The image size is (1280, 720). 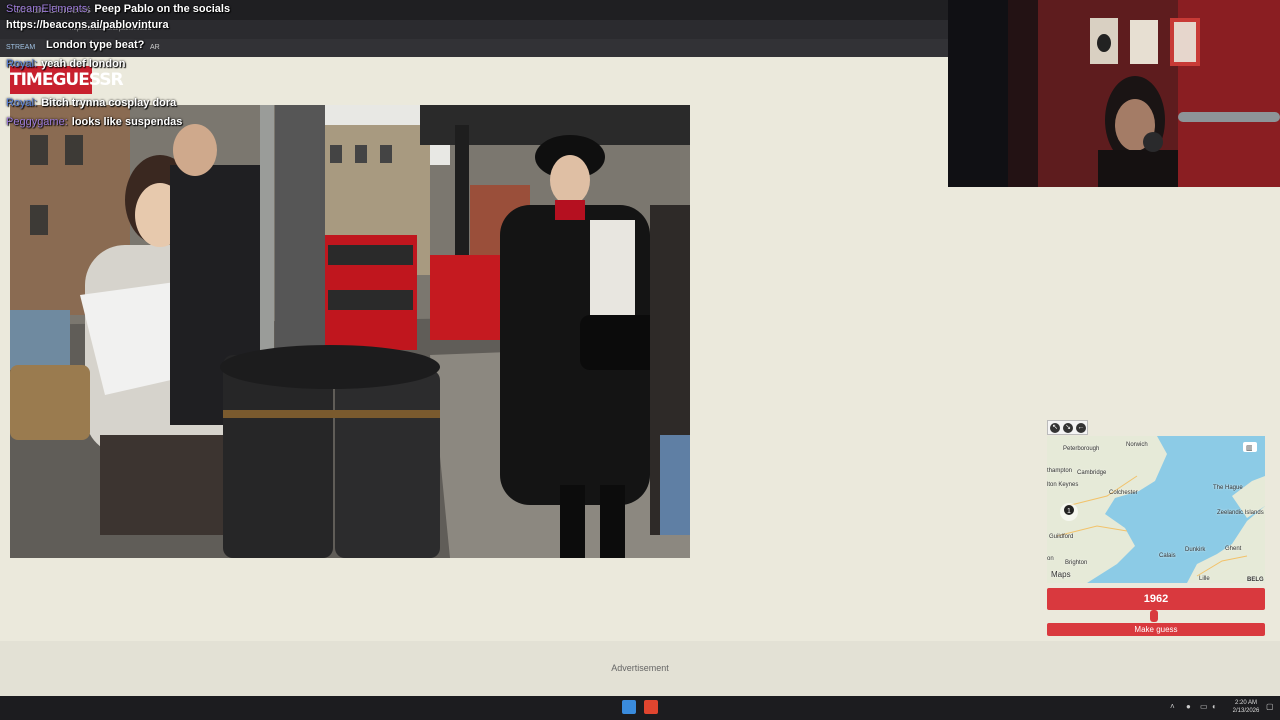 What do you see at coordinates (1195, 550) in the screenshot?
I see `map-label: Dunkirk` at bounding box center [1195, 550].